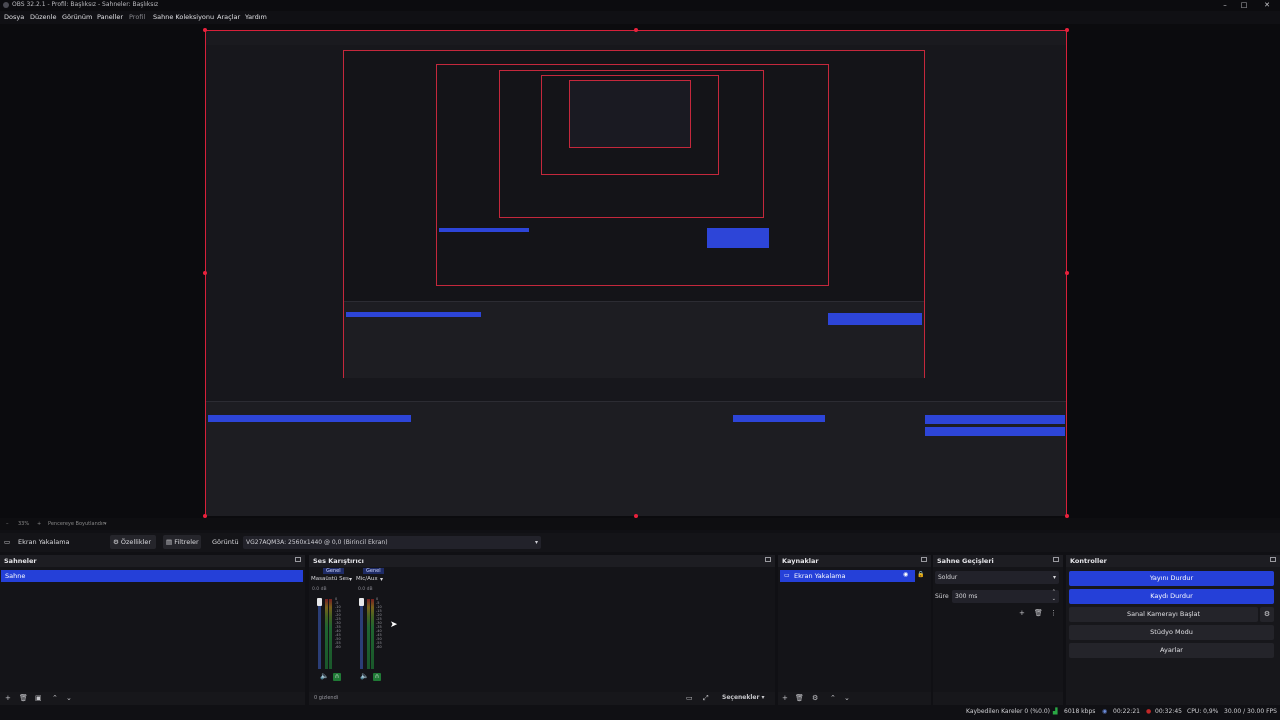 The image size is (1280, 720). I want to click on stepper-icon: ⌃ ⌄, so click(1053, 595).